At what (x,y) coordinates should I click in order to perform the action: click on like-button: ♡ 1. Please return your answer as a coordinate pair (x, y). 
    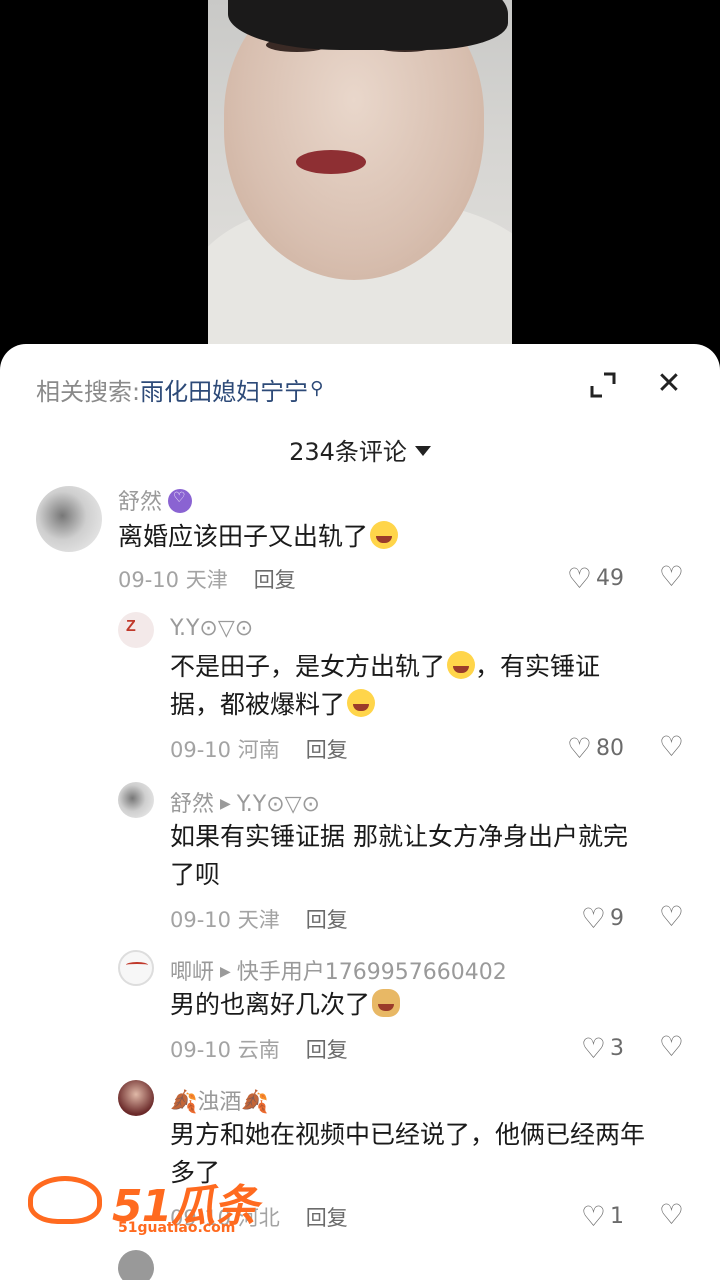
    Looking at the image, I should click on (602, 1216).